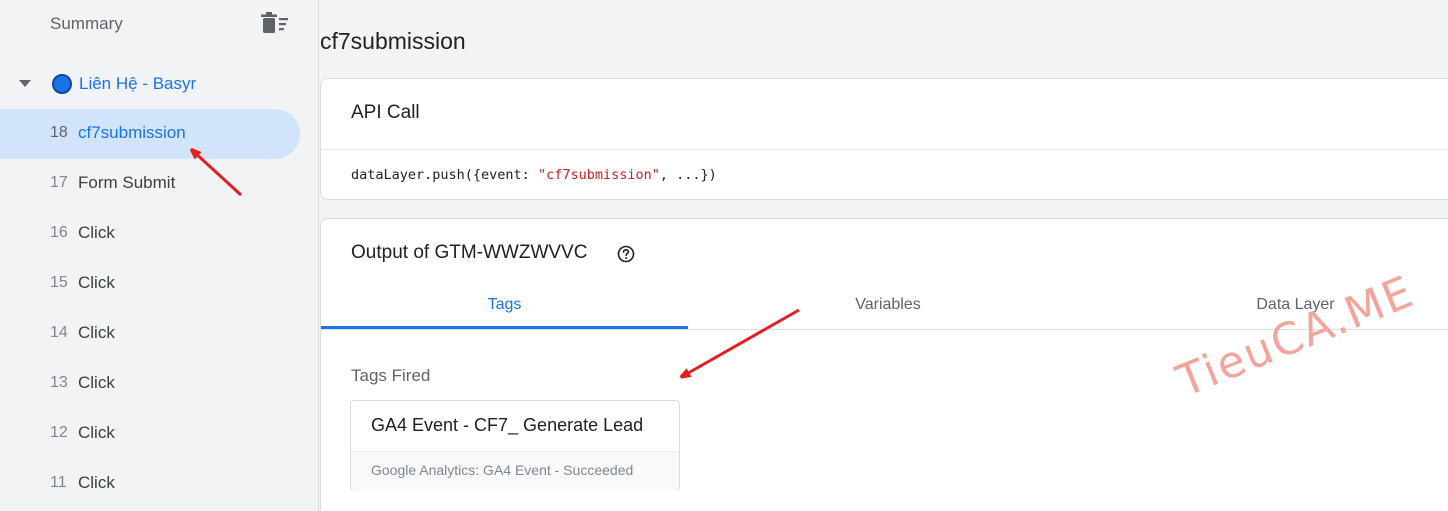 The width and height of the screenshot is (1448, 511). What do you see at coordinates (59, 432) in the screenshot?
I see `event-number: 12` at bounding box center [59, 432].